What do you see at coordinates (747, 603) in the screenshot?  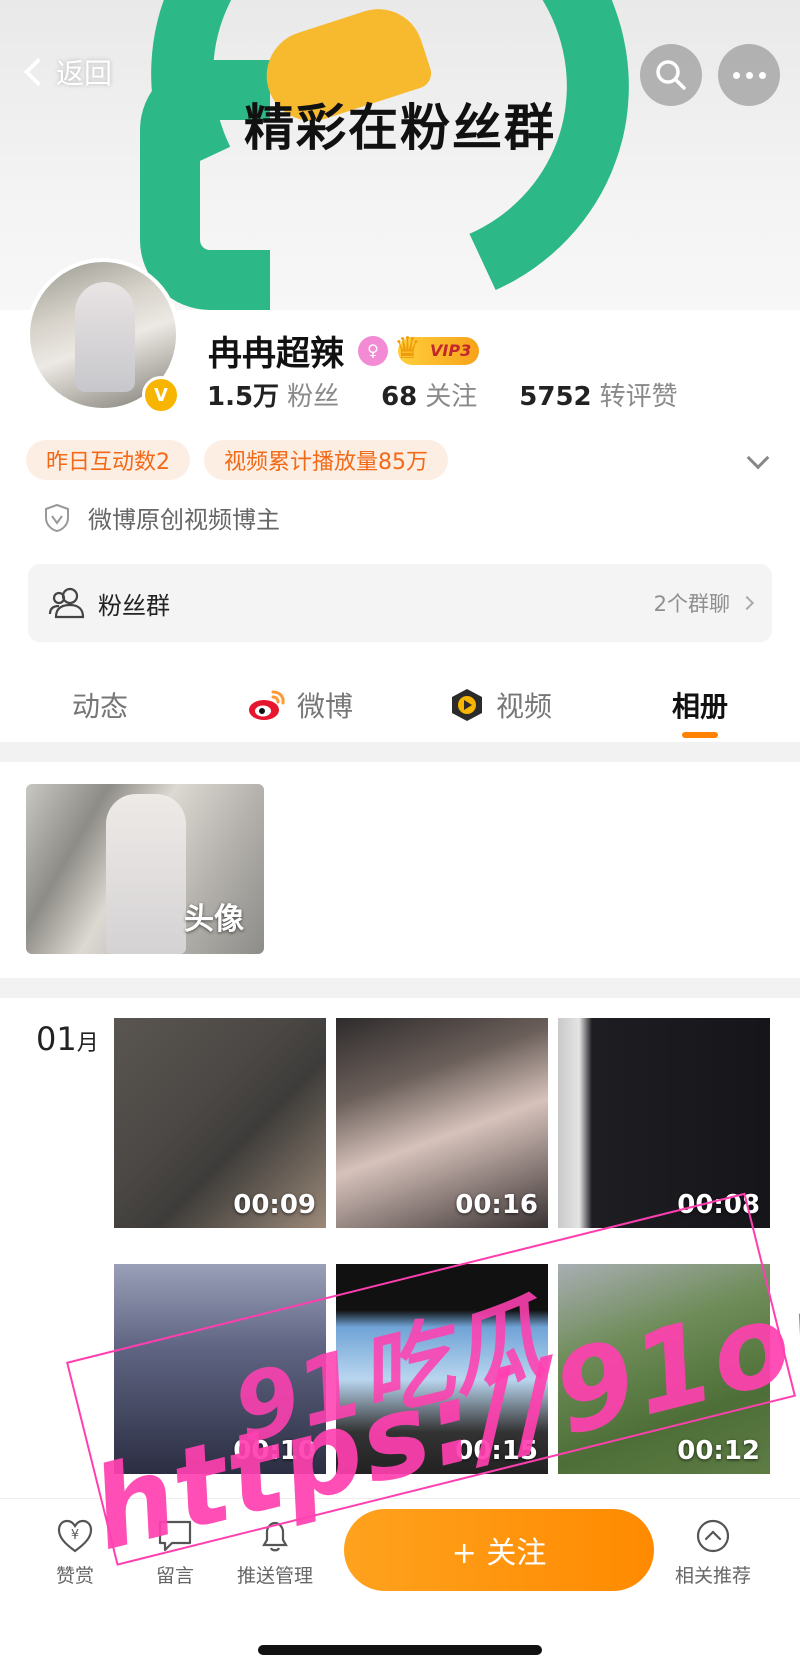 I see `chevron-right-icon` at bounding box center [747, 603].